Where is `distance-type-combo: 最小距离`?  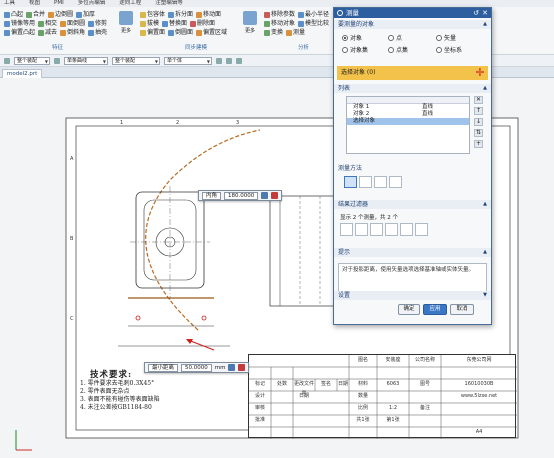 distance-type-combo: 最小距离 is located at coordinates (163, 367).